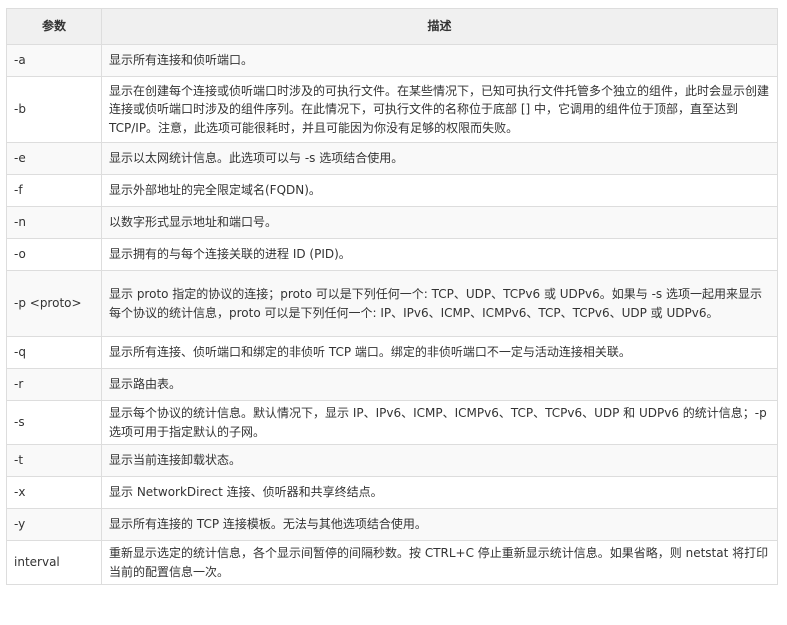 The image size is (787, 625). I want to click on description-cell: 显示以太网统计信息。此选项可以与 -s 选项结合使用。, so click(439, 158).